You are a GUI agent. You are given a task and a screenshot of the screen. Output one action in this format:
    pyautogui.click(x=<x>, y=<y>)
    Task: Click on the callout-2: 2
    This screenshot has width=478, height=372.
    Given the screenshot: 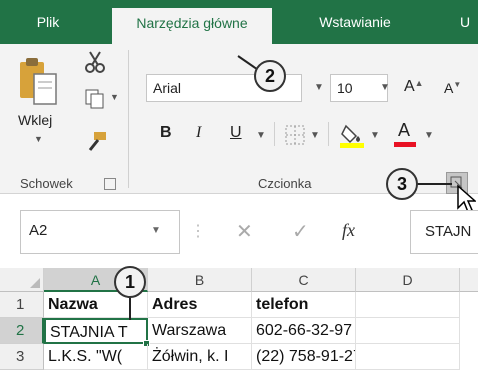 What is the action you would take?
    pyautogui.click(x=270, y=76)
    